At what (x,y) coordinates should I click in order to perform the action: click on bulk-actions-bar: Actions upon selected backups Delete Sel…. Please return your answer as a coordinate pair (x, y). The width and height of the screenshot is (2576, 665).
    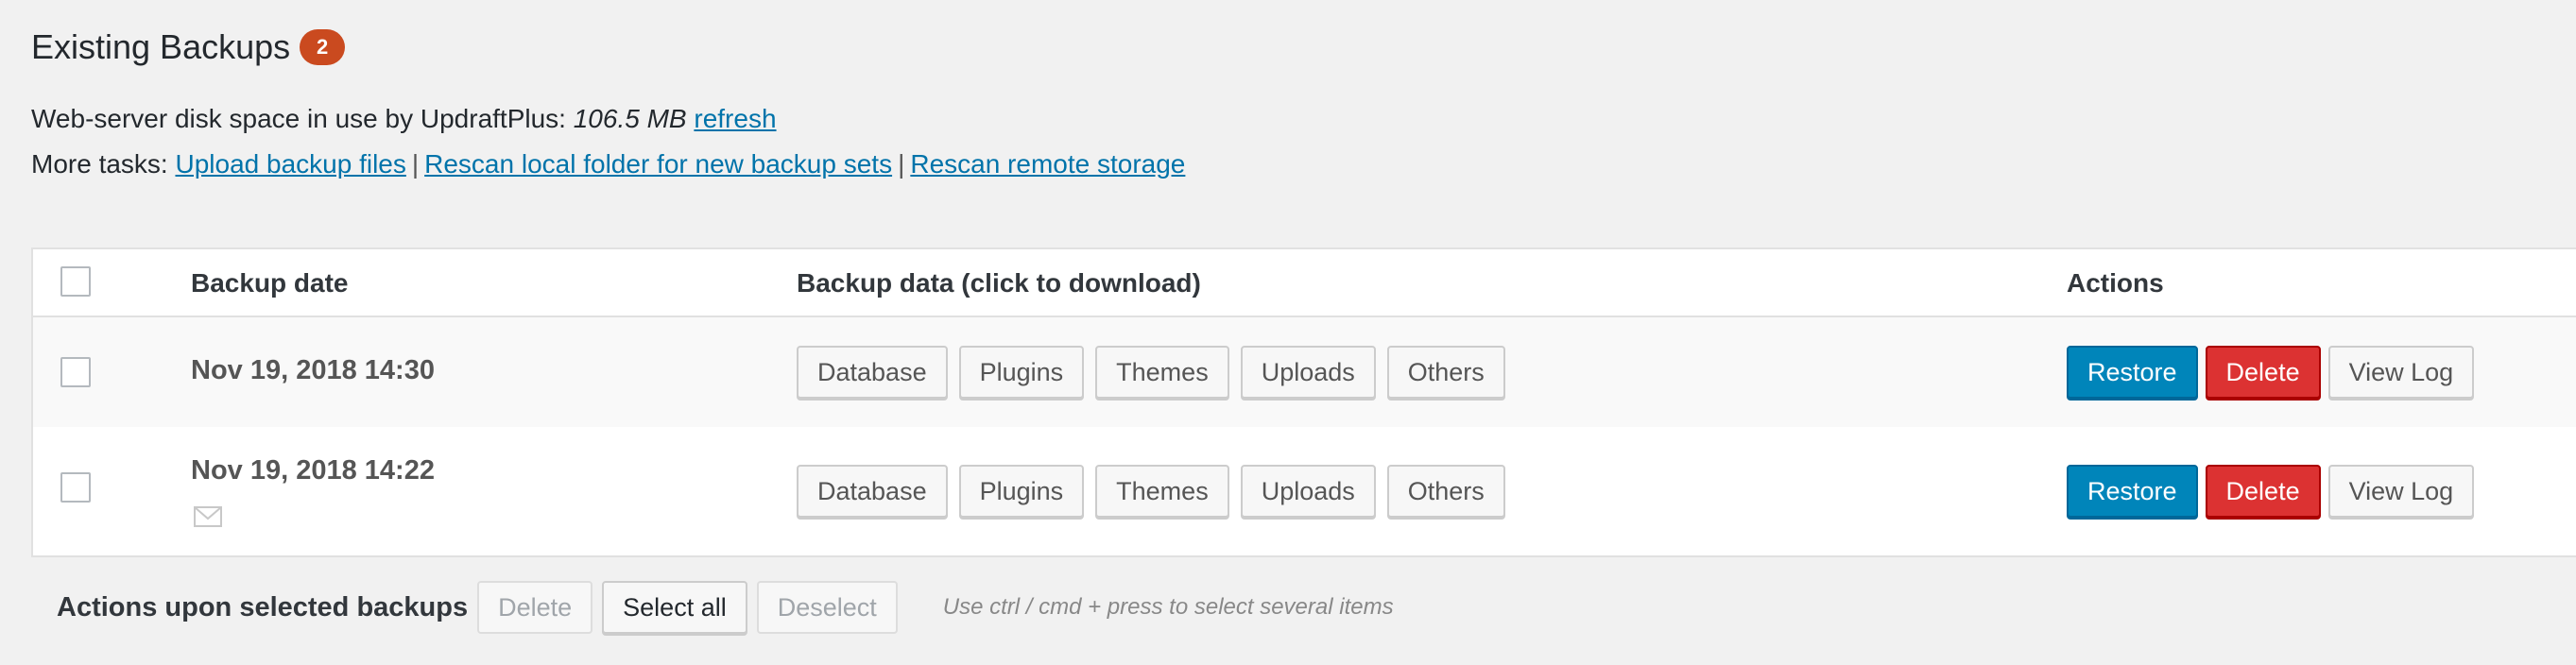
    Looking at the image, I should click on (725, 607).